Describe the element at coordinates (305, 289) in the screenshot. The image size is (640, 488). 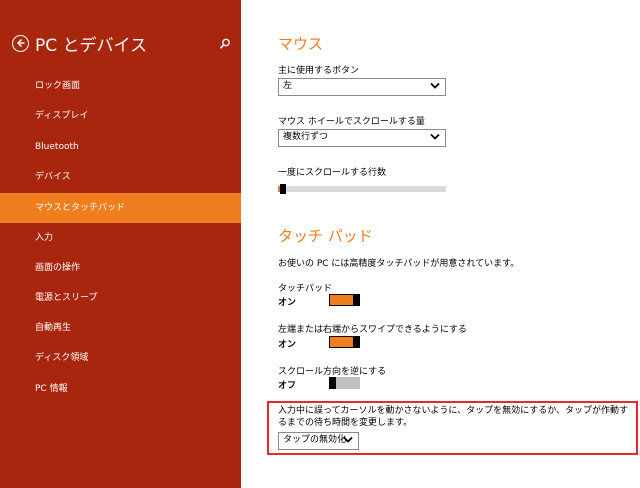
I see `touchpad-toggle-label: タッチパッド` at that location.